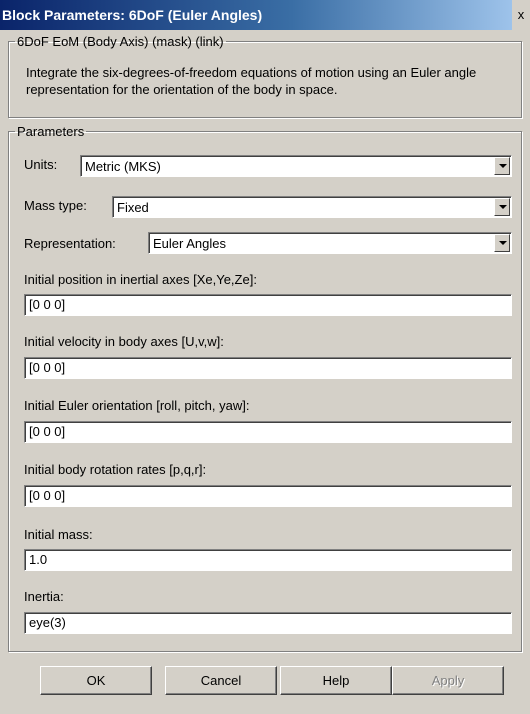 Image resolution: width=530 pixels, height=714 pixels. Describe the element at coordinates (120, 41) in the screenshot. I see `description-legend: 6DoF EoM (Body Axis) (mask) (link)` at that location.